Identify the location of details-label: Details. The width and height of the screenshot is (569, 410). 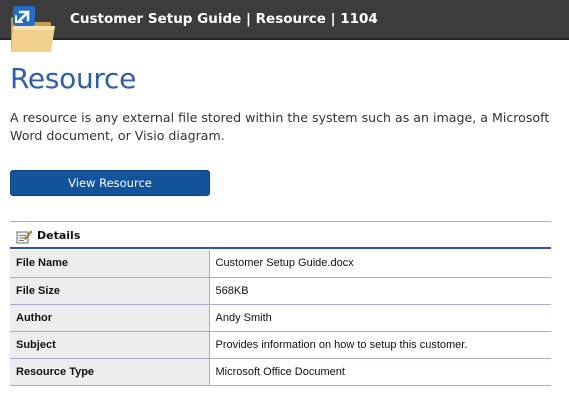
(59, 235).